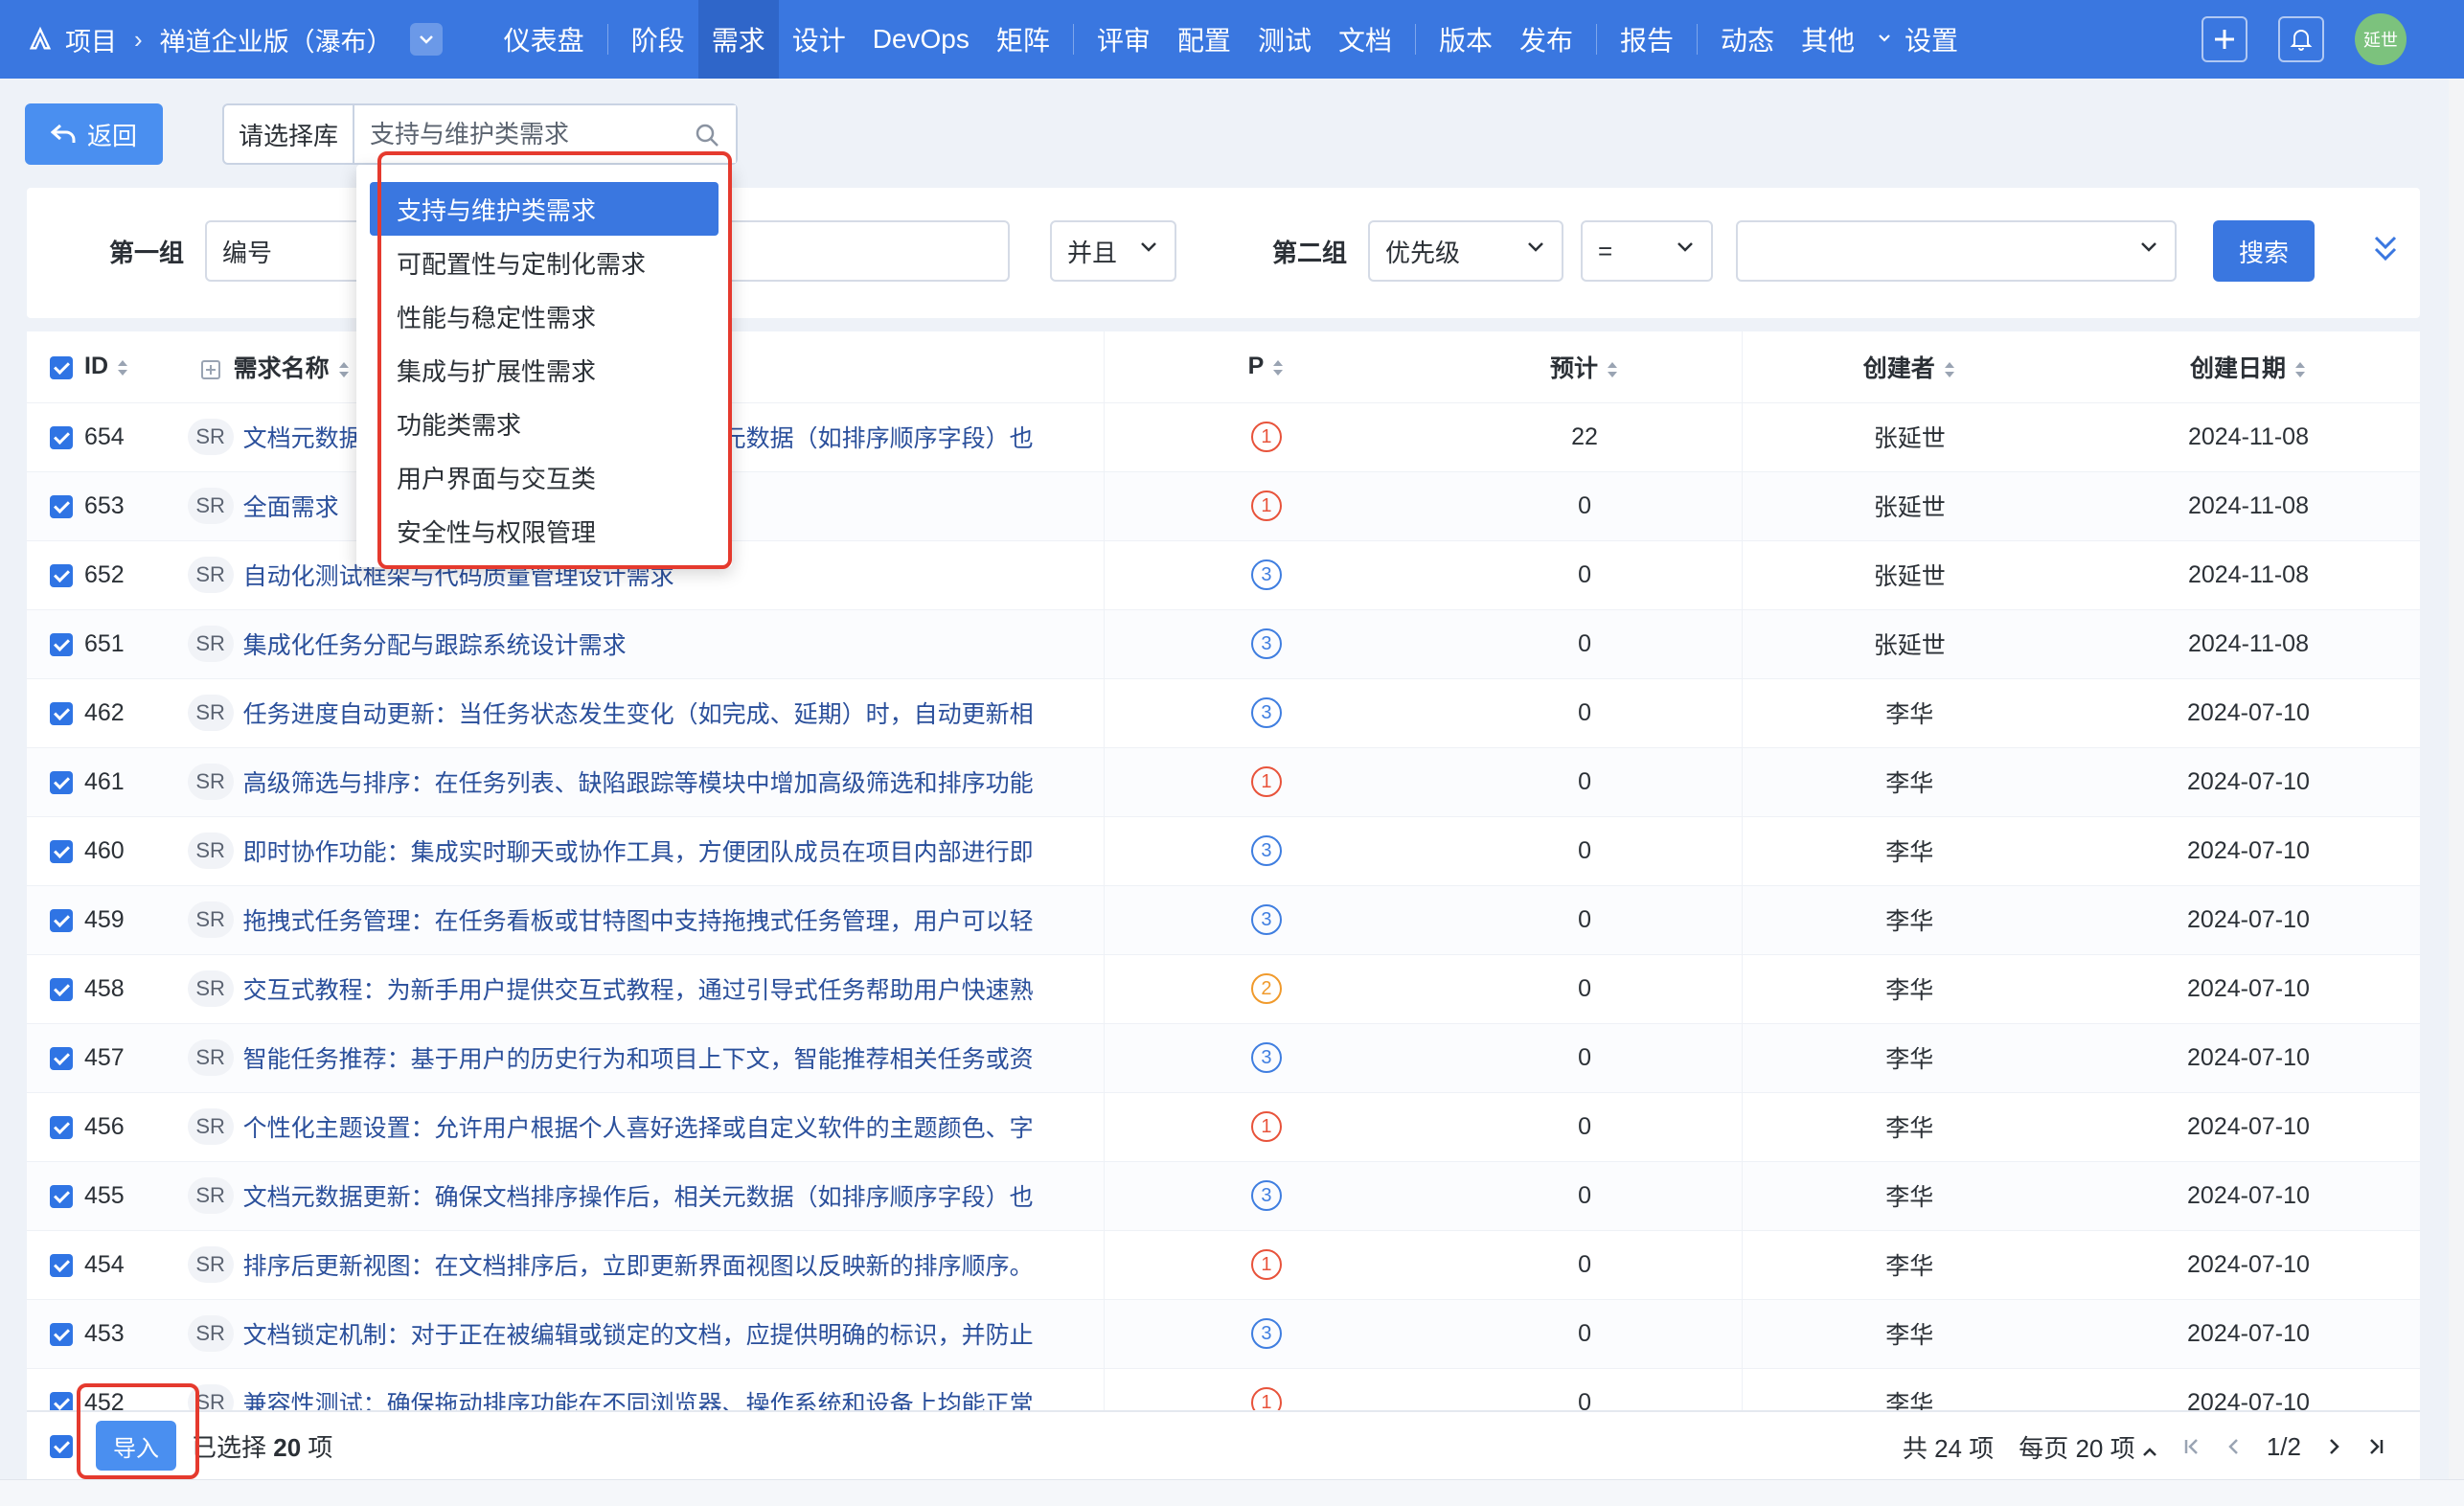  Describe the element at coordinates (544, 423) in the screenshot. I see `library-option: 功能类需求` at that location.